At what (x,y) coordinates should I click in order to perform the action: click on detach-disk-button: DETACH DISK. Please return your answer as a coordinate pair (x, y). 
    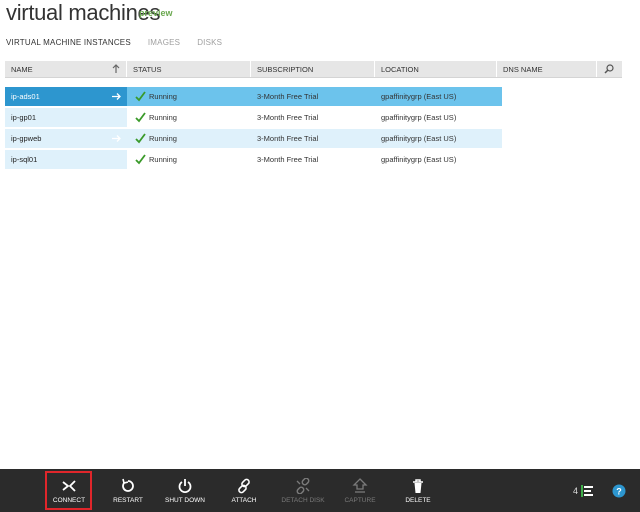
    Looking at the image, I should click on (303, 490).